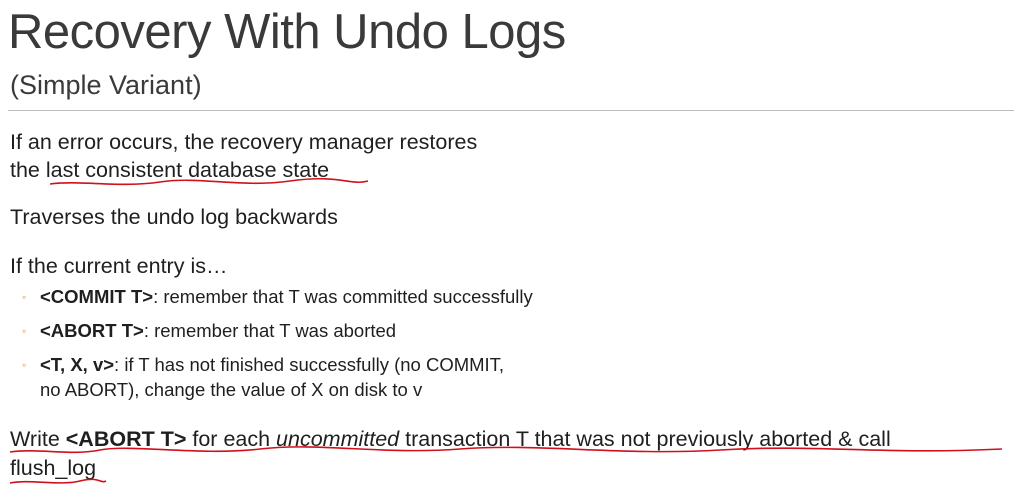 Image resolution: width=1018 pixels, height=497 pixels. What do you see at coordinates (174, 217) in the screenshot?
I see `paragraph-2: Traverses the undo log backwards` at bounding box center [174, 217].